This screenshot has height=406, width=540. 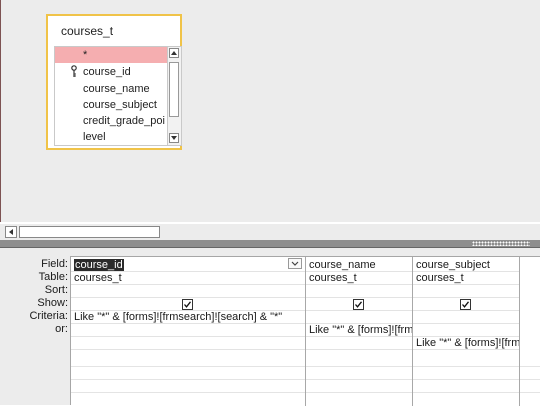 I want to click on splitter-grip, so click(x=501, y=243).